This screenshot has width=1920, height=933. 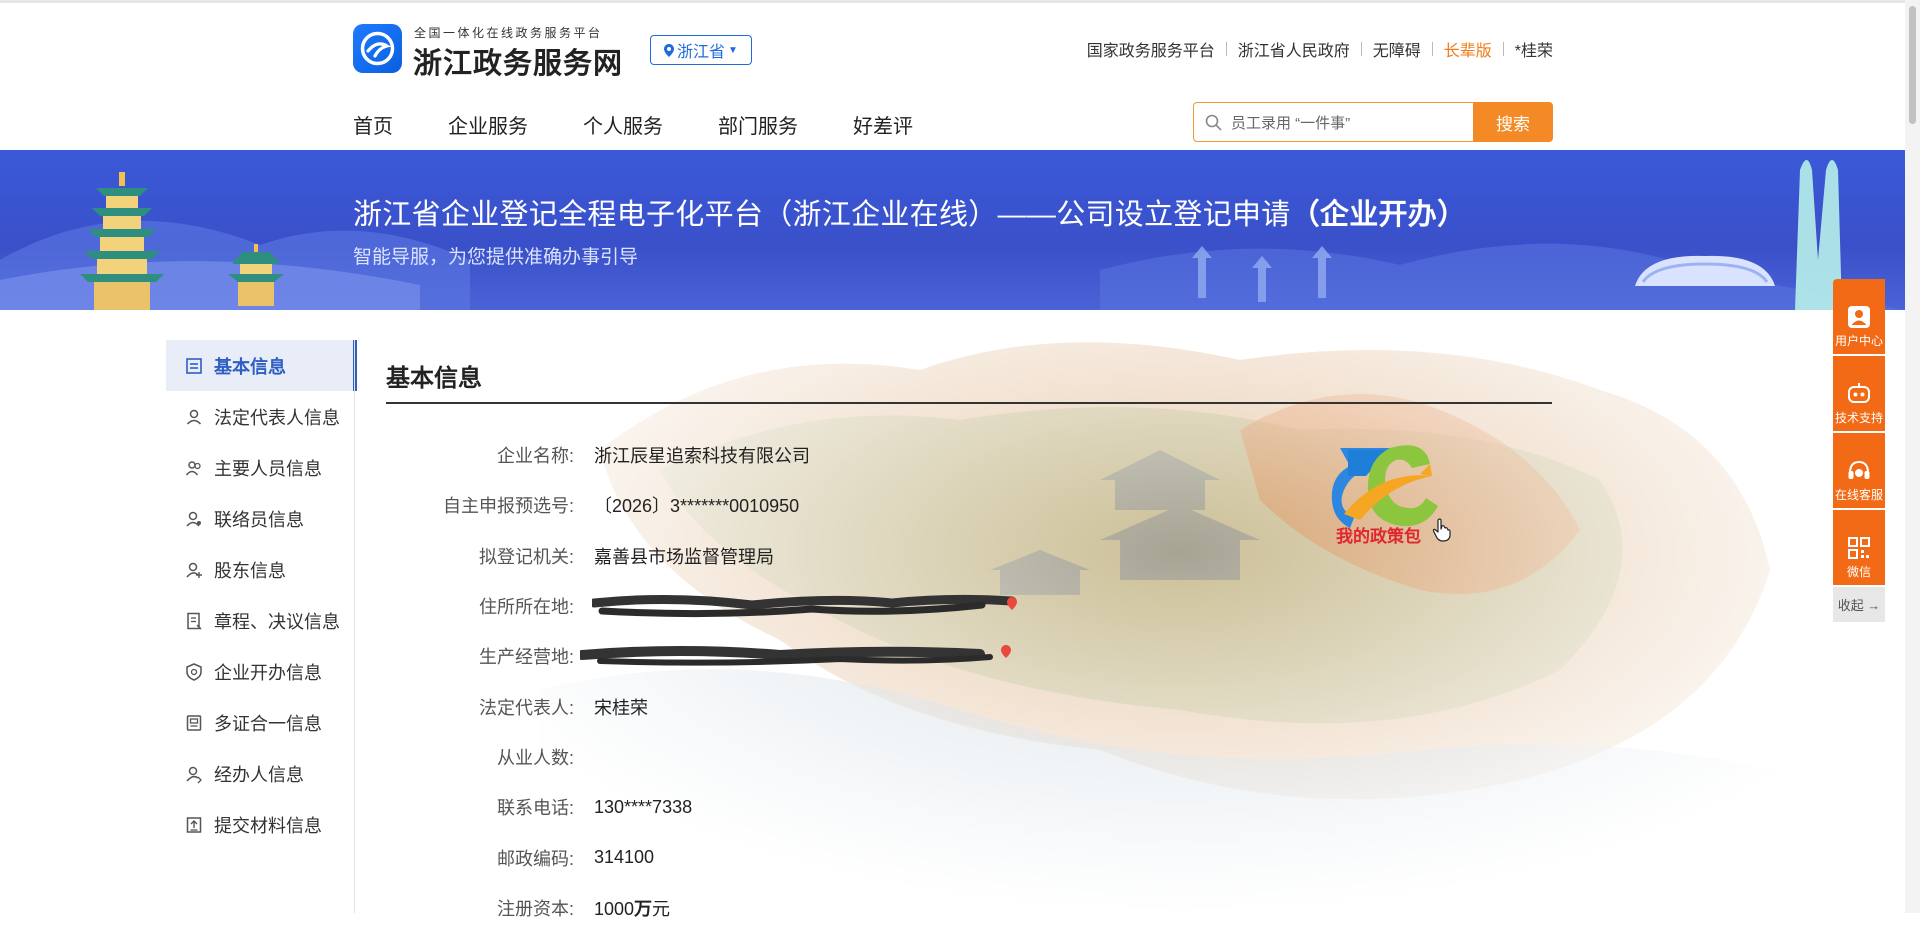 What do you see at coordinates (526, 556) in the screenshot?
I see `field-label: 拟登记机关:` at bounding box center [526, 556].